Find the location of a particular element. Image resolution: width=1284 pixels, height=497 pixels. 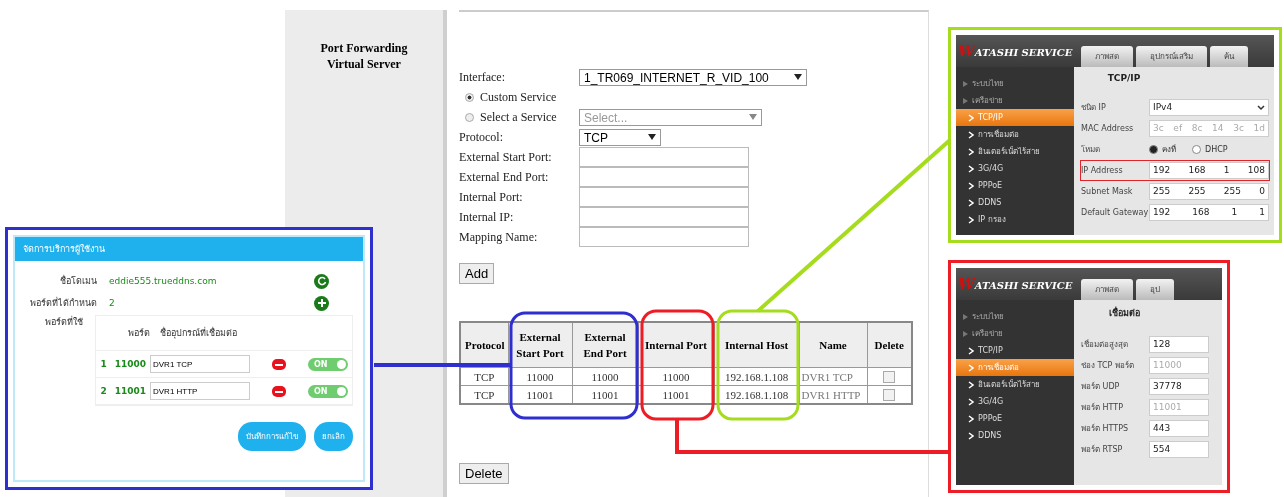

add-button: Add is located at coordinates (477, 273).